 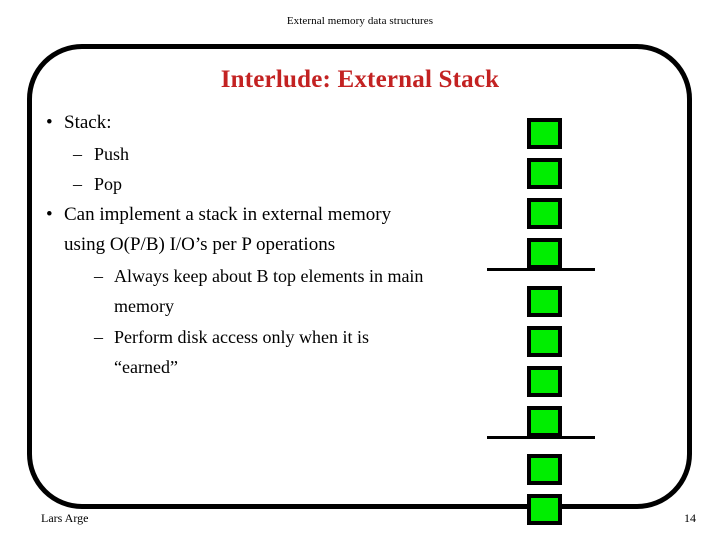 What do you see at coordinates (690, 518) in the screenshot?
I see `footer-page-number: 14` at bounding box center [690, 518].